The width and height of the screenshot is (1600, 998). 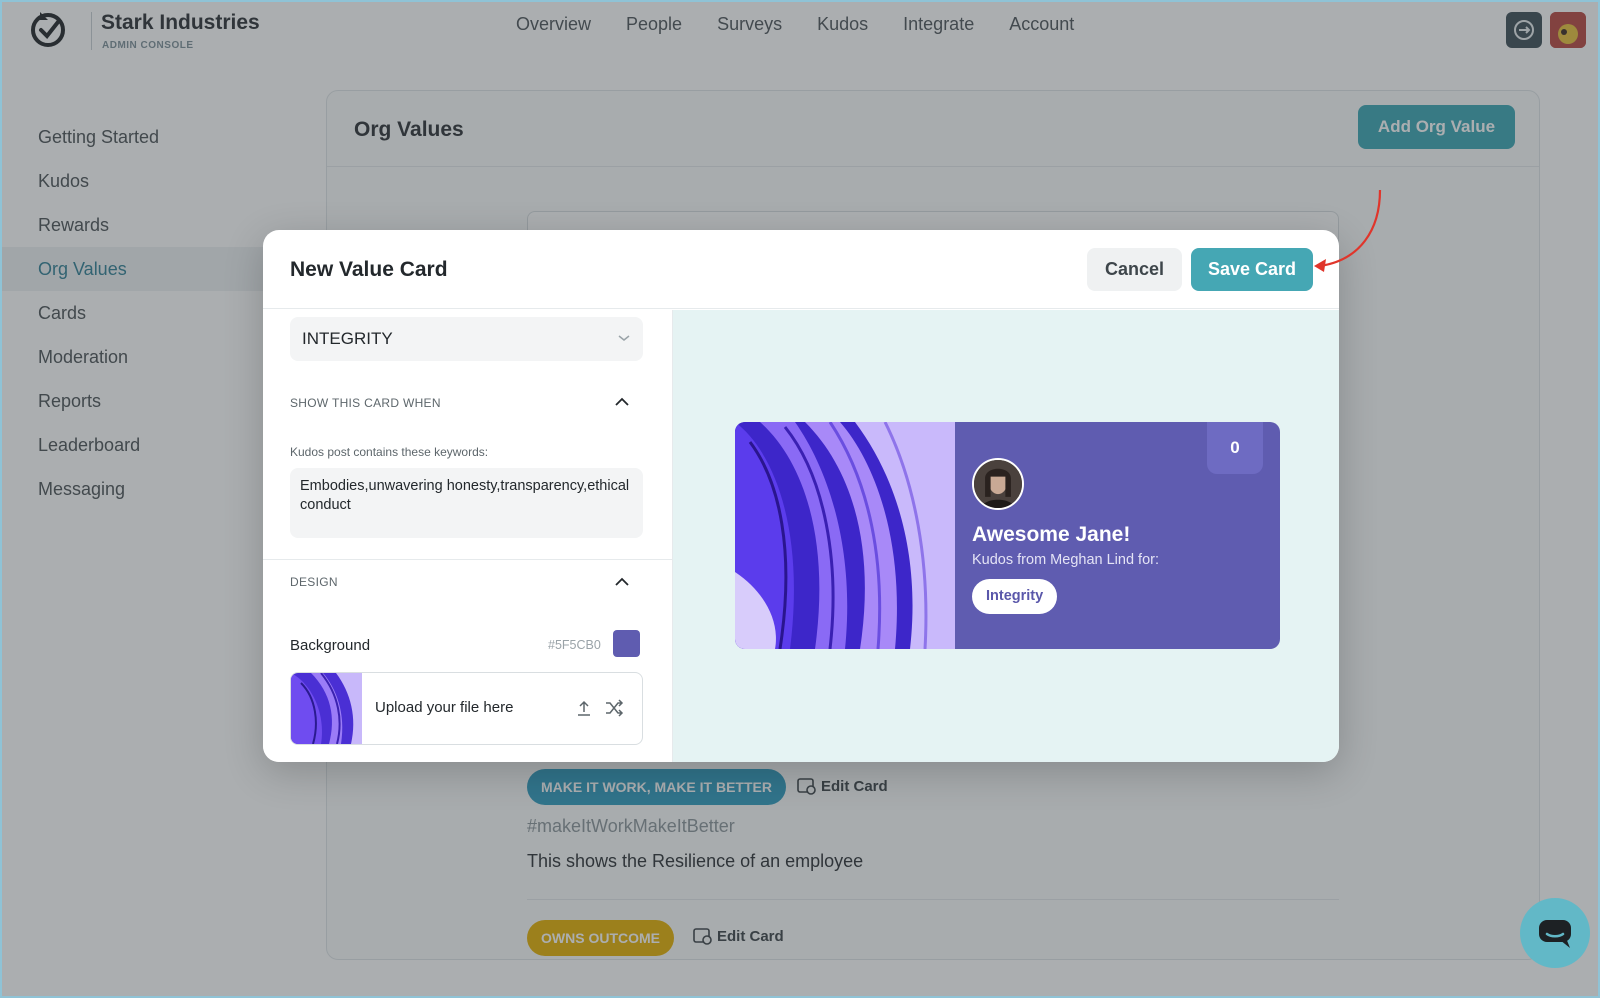 I want to click on show-when-section-label: SHOW THIS CARD WHEN, so click(x=365, y=403).